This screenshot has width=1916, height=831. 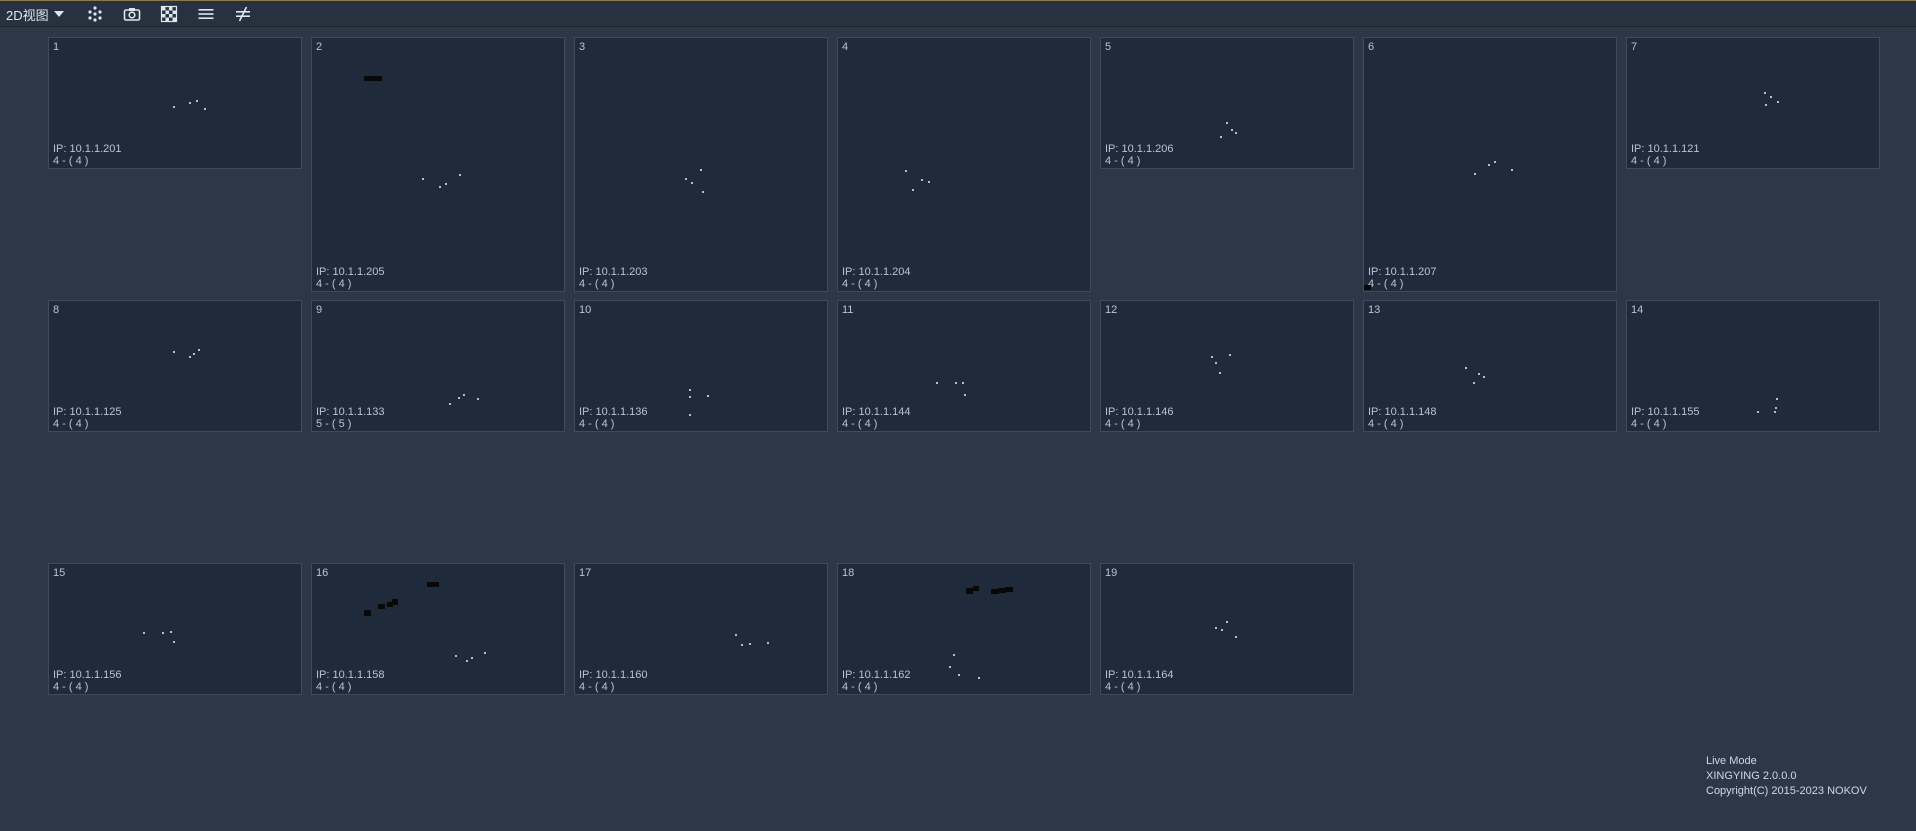 I want to click on camera-view-panel: 7 IP: 10.1.1.121 4 - ( 4 ), so click(x=1753, y=103).